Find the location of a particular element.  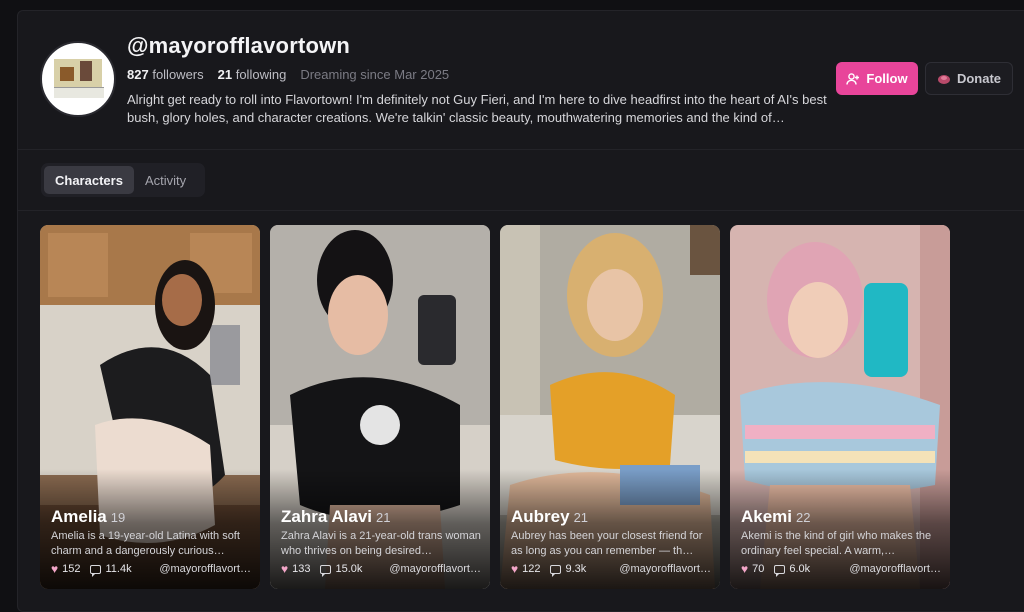

donate-icon is located at coordinates (943, 79).